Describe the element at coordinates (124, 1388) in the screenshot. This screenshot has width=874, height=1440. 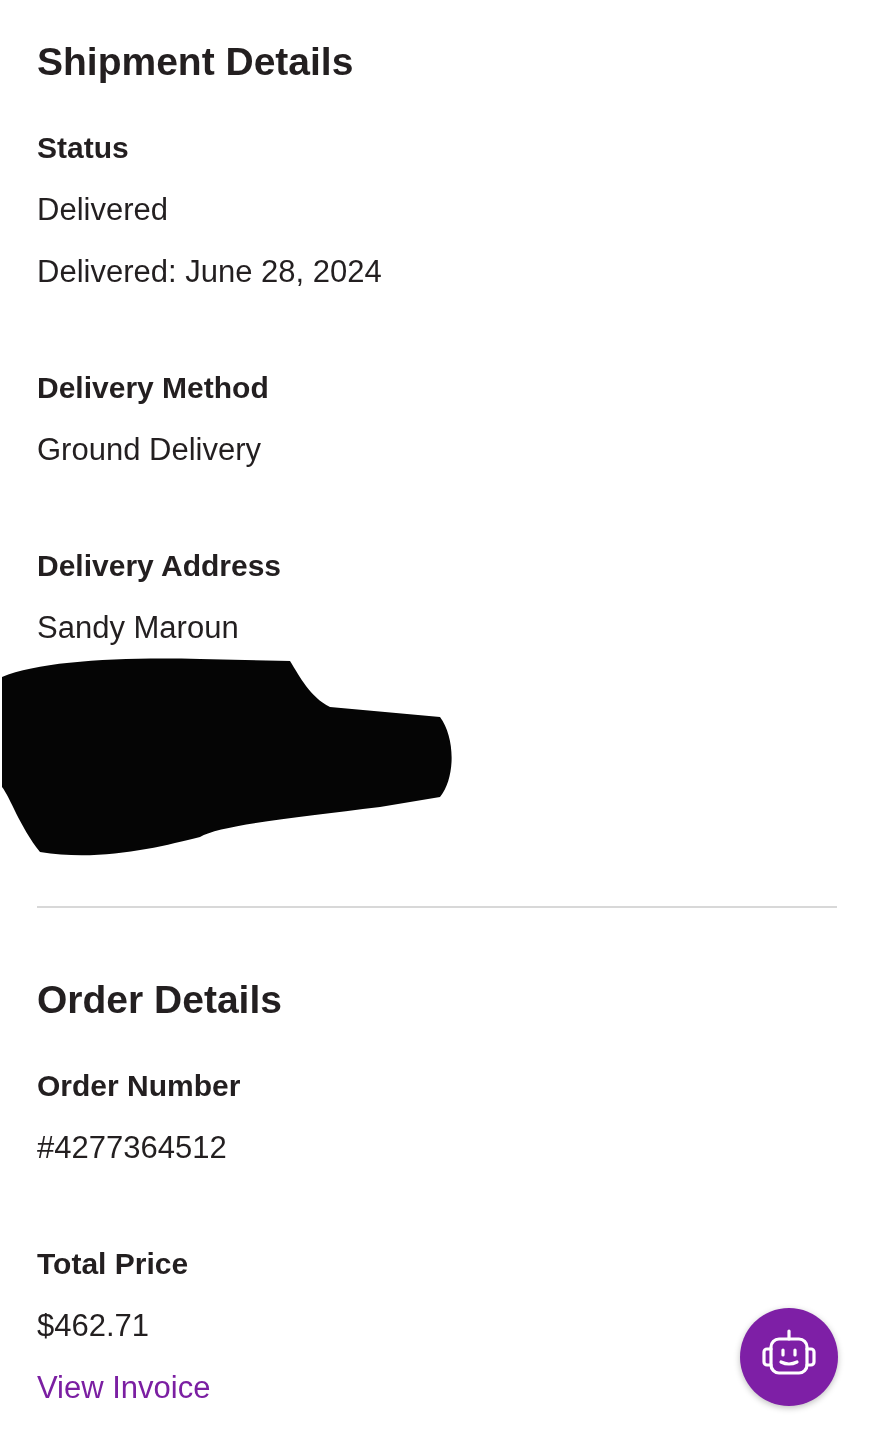
I see `view-invoice-link: View Invoice` at that location.